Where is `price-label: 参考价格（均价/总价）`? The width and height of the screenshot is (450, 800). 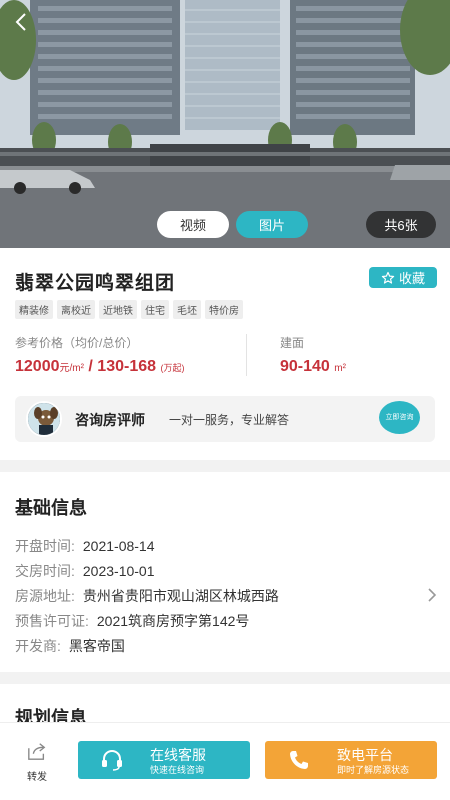 price-label: 参考价格（均价/总价） is located at coordinates (77, 343).